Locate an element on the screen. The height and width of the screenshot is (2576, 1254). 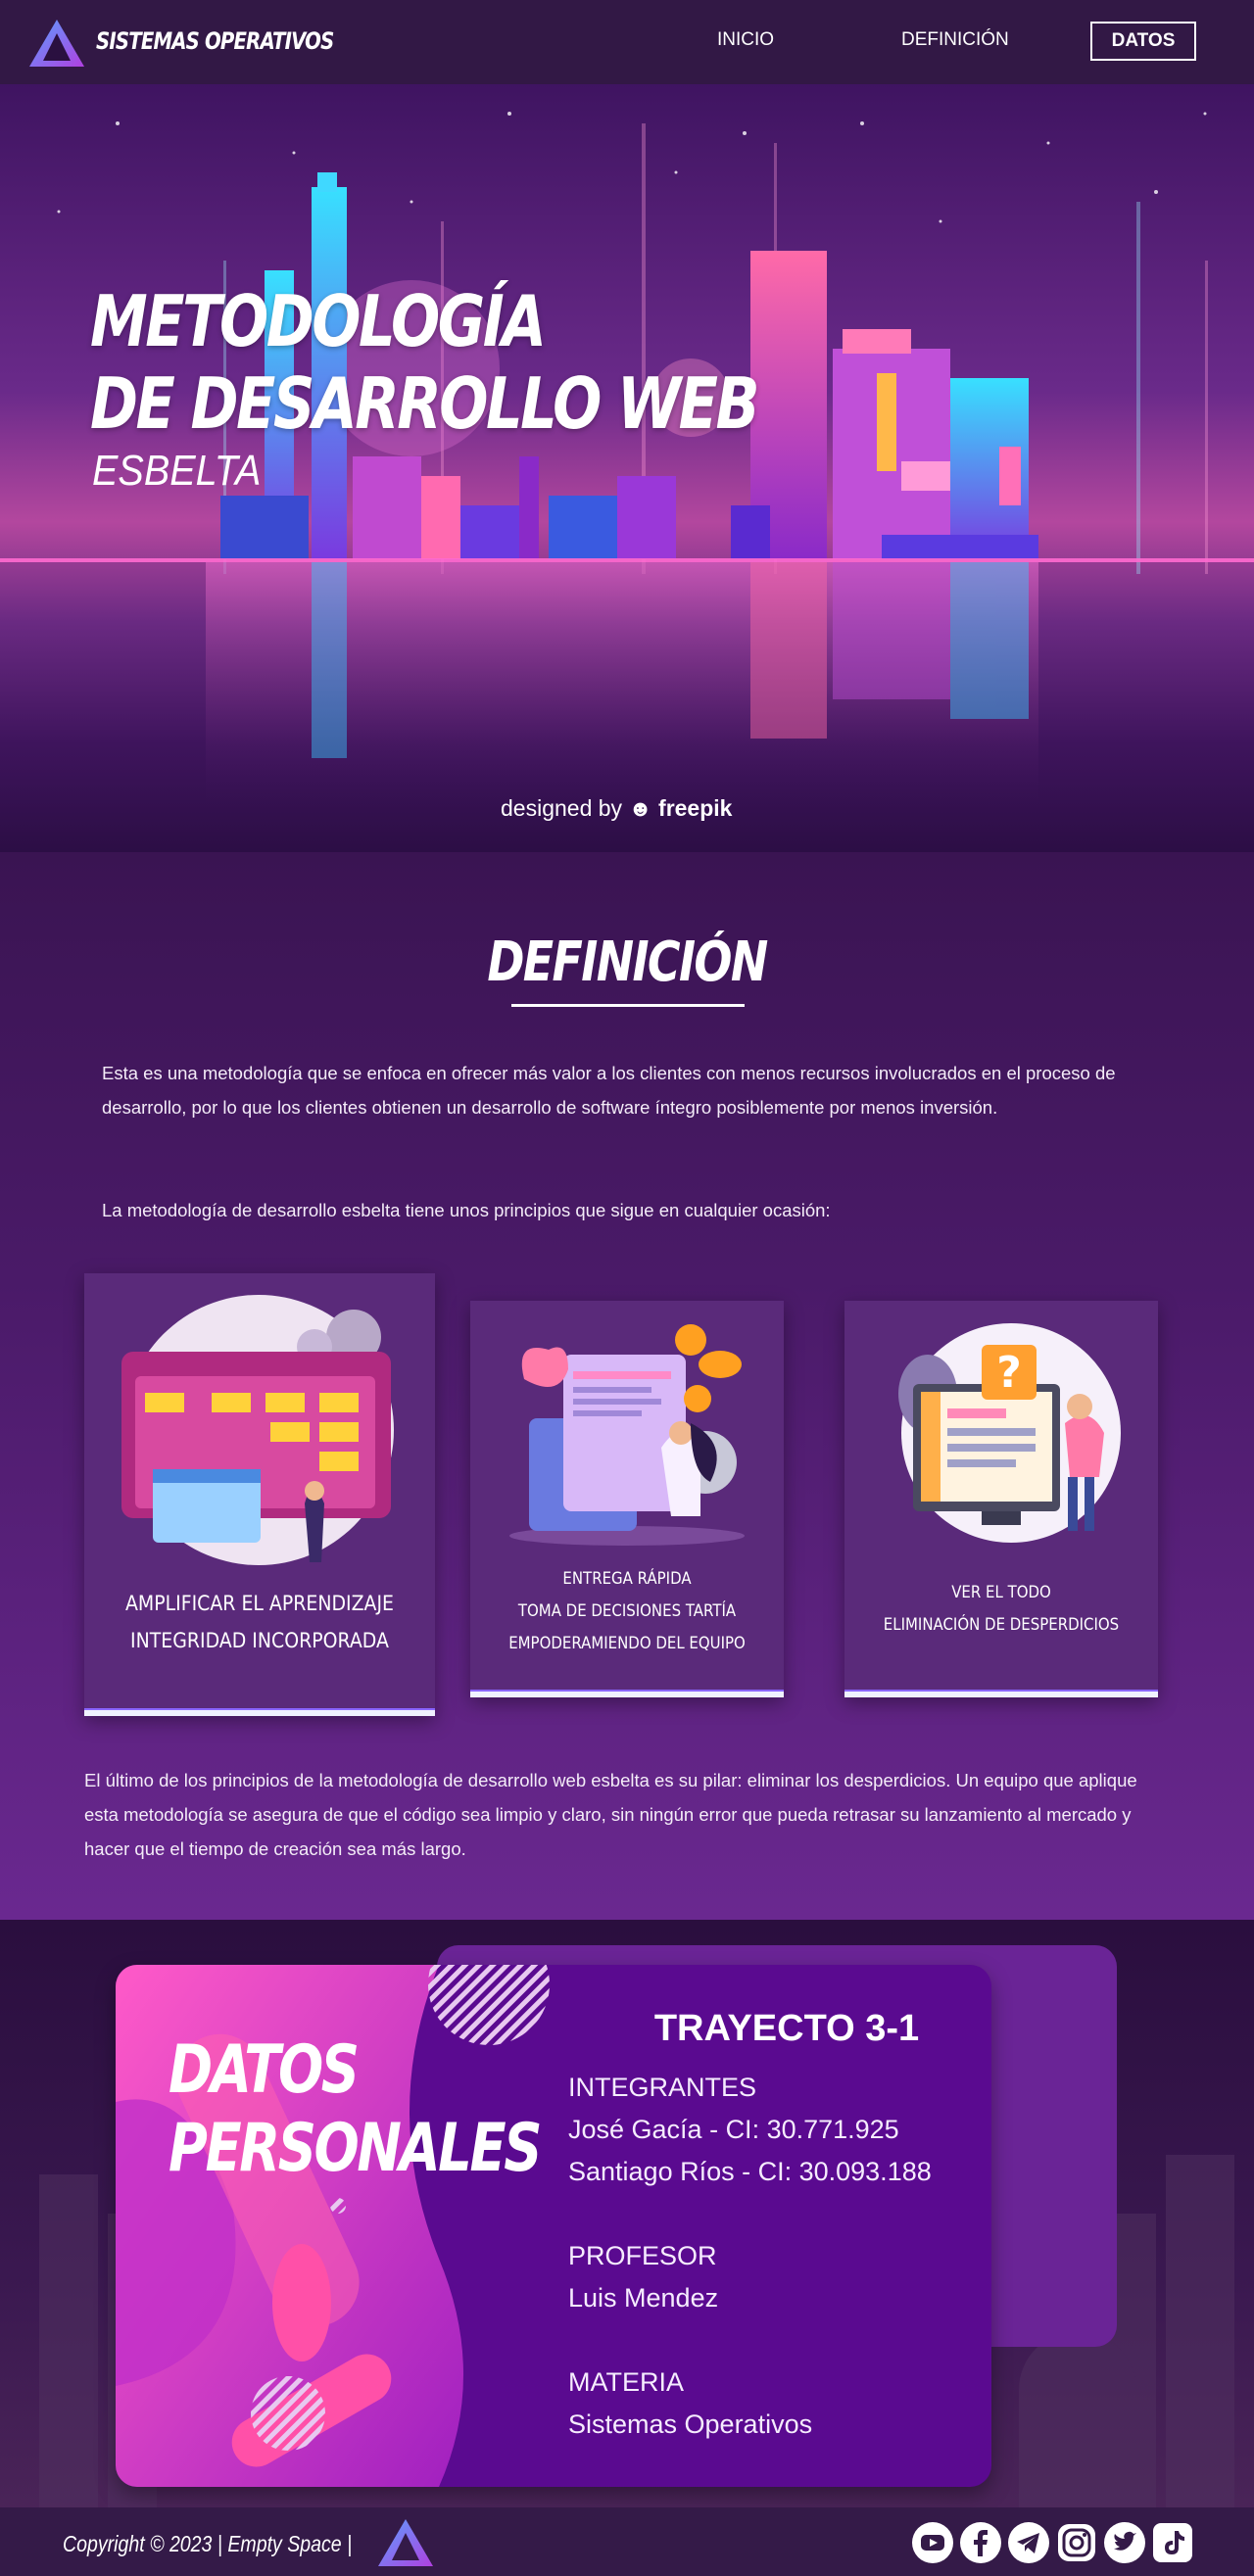
credit-prefix: designed by is located at coordinates (562, 808).